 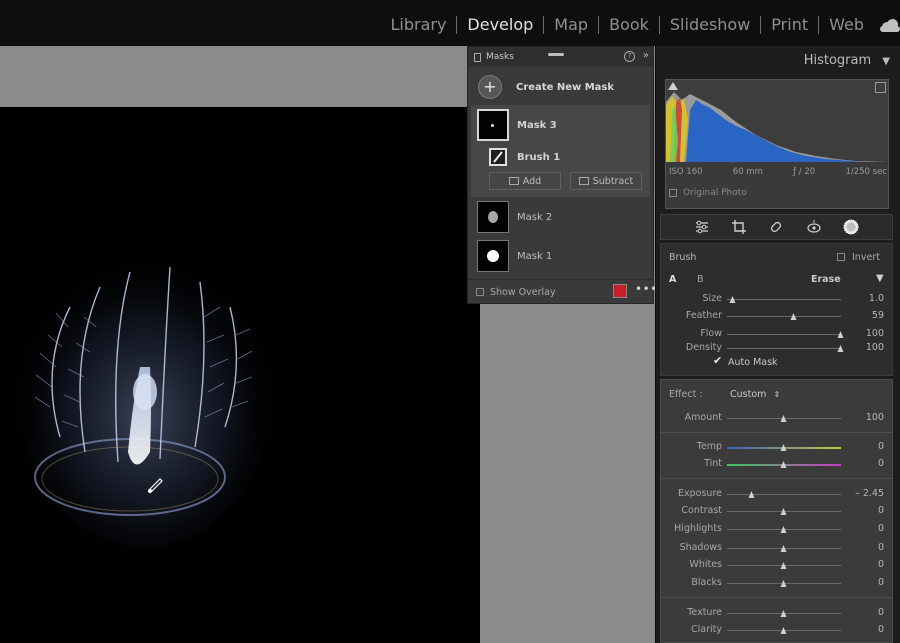 What do you see at coordinates (880, 278) in the screenshot?
I see `triangle-down-icon: ▼` at bounding box center [880, 278].